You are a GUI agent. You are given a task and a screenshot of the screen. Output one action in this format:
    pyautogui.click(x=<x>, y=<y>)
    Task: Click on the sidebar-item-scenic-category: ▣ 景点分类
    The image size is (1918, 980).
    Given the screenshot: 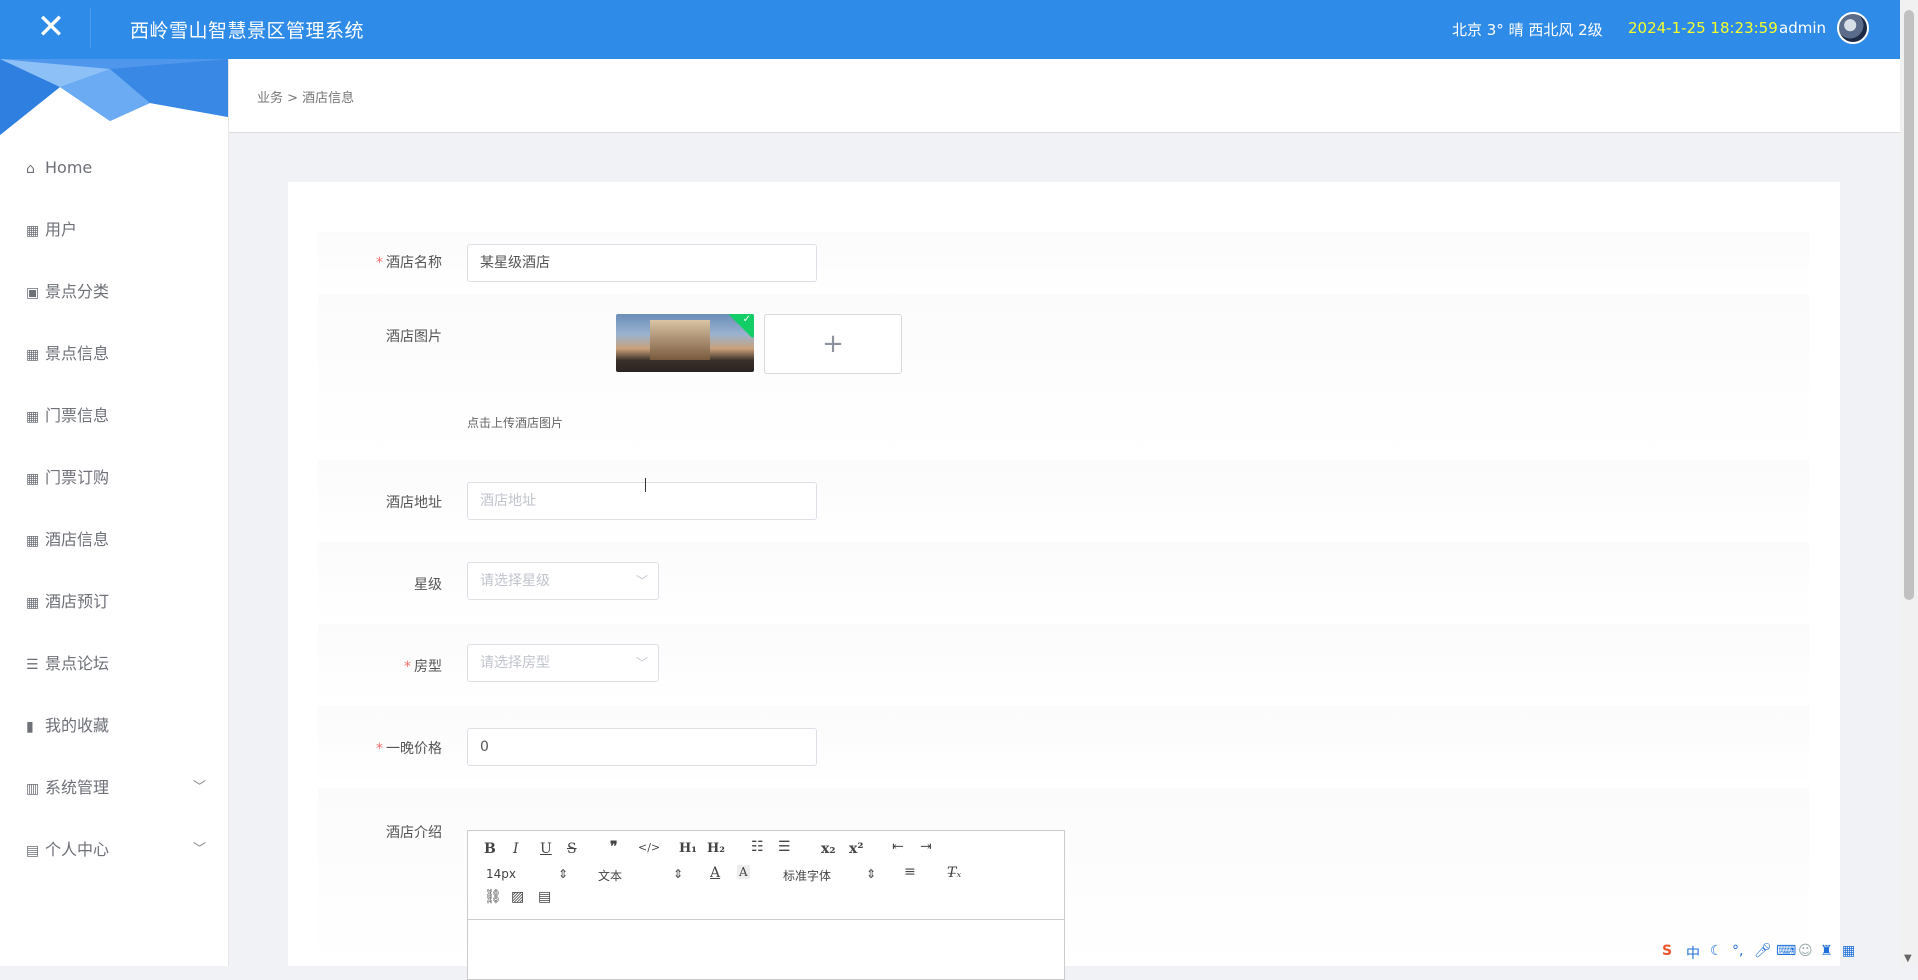 What is the action you would take?
    pyautogui.click(x=114, y=292)
    